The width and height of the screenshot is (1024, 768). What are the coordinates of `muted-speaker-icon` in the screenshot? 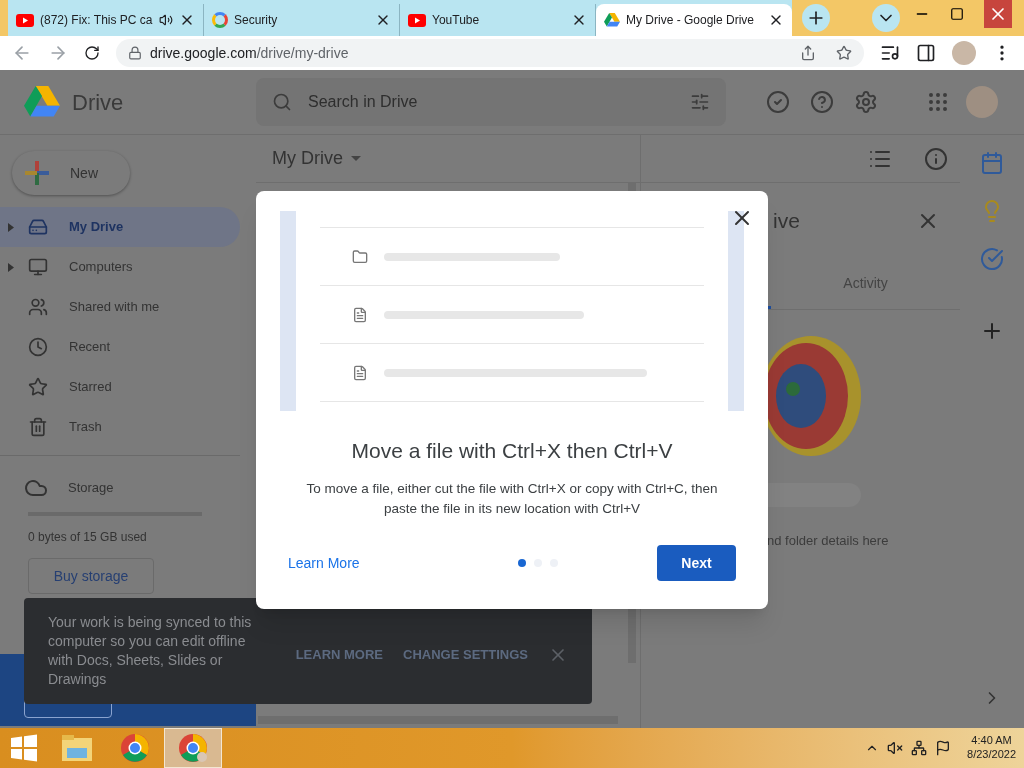 It's located at (895, 748).